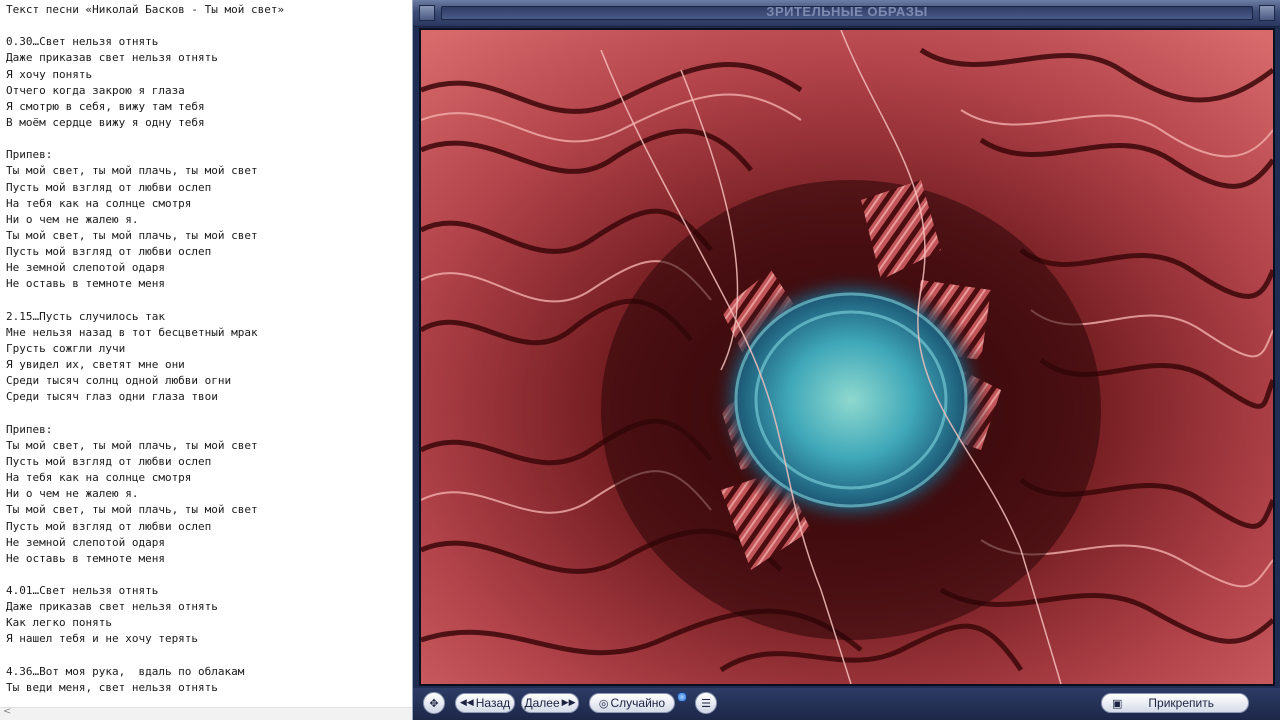 The width and height of the screenshot is (1280, 720). Describe the element at coordinates (603, 703) in the screenshot. I see `shuffle-icon: ◎` at that location.